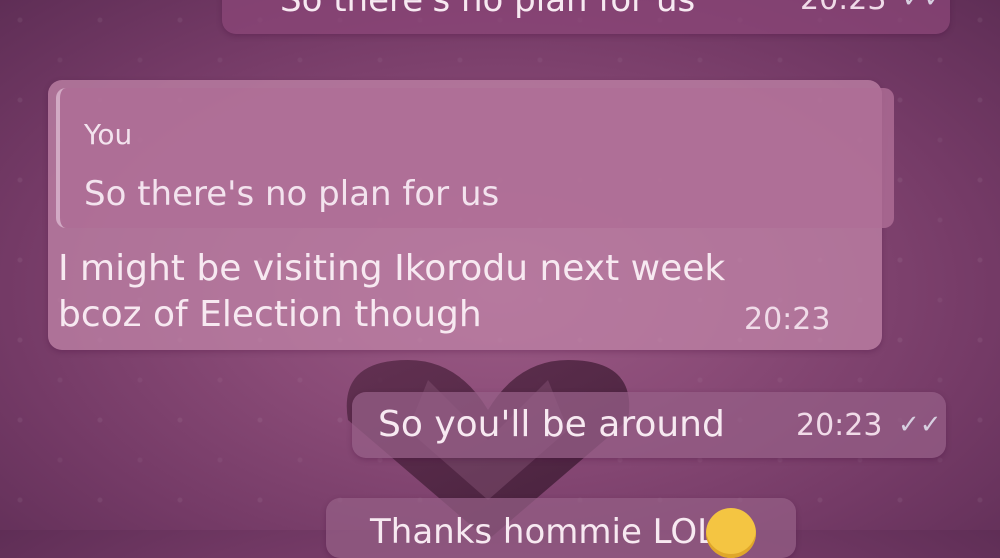 The height and width of the screenshot is (558, 1000). Describe the element at coordinates (731, 533) in the screenshot. I see `emoji-face-icon` at that location.